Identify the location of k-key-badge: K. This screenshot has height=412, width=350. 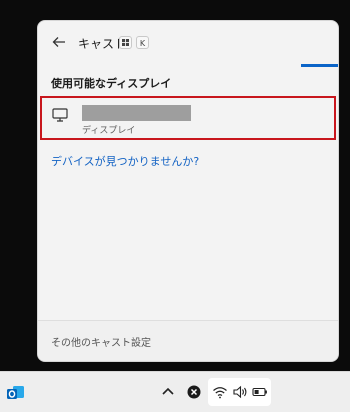
(142, 42).